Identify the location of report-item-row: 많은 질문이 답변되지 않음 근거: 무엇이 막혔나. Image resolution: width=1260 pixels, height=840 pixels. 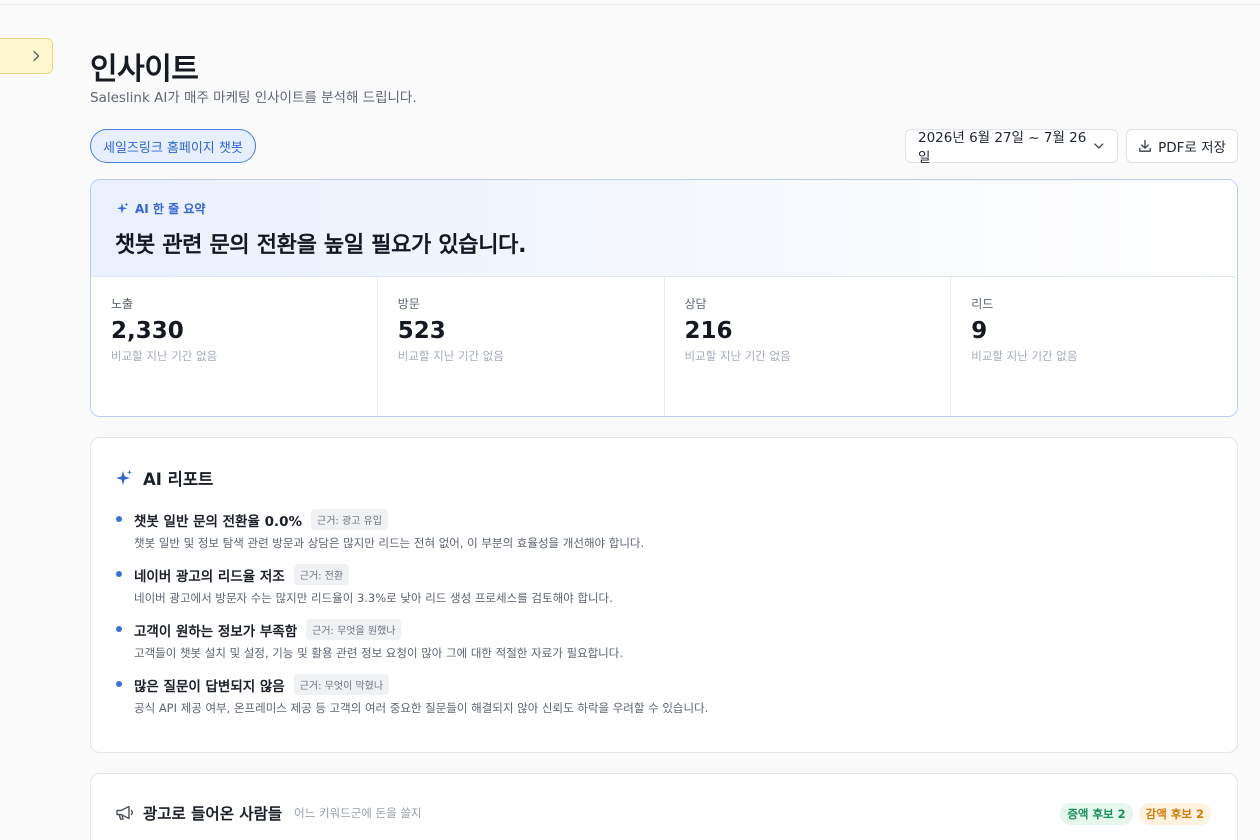
(673, 684).